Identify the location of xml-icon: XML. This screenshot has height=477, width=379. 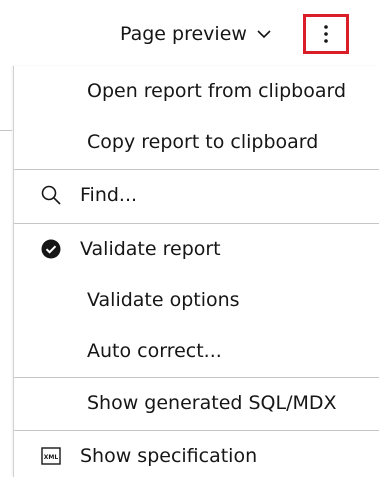
(51, 456).